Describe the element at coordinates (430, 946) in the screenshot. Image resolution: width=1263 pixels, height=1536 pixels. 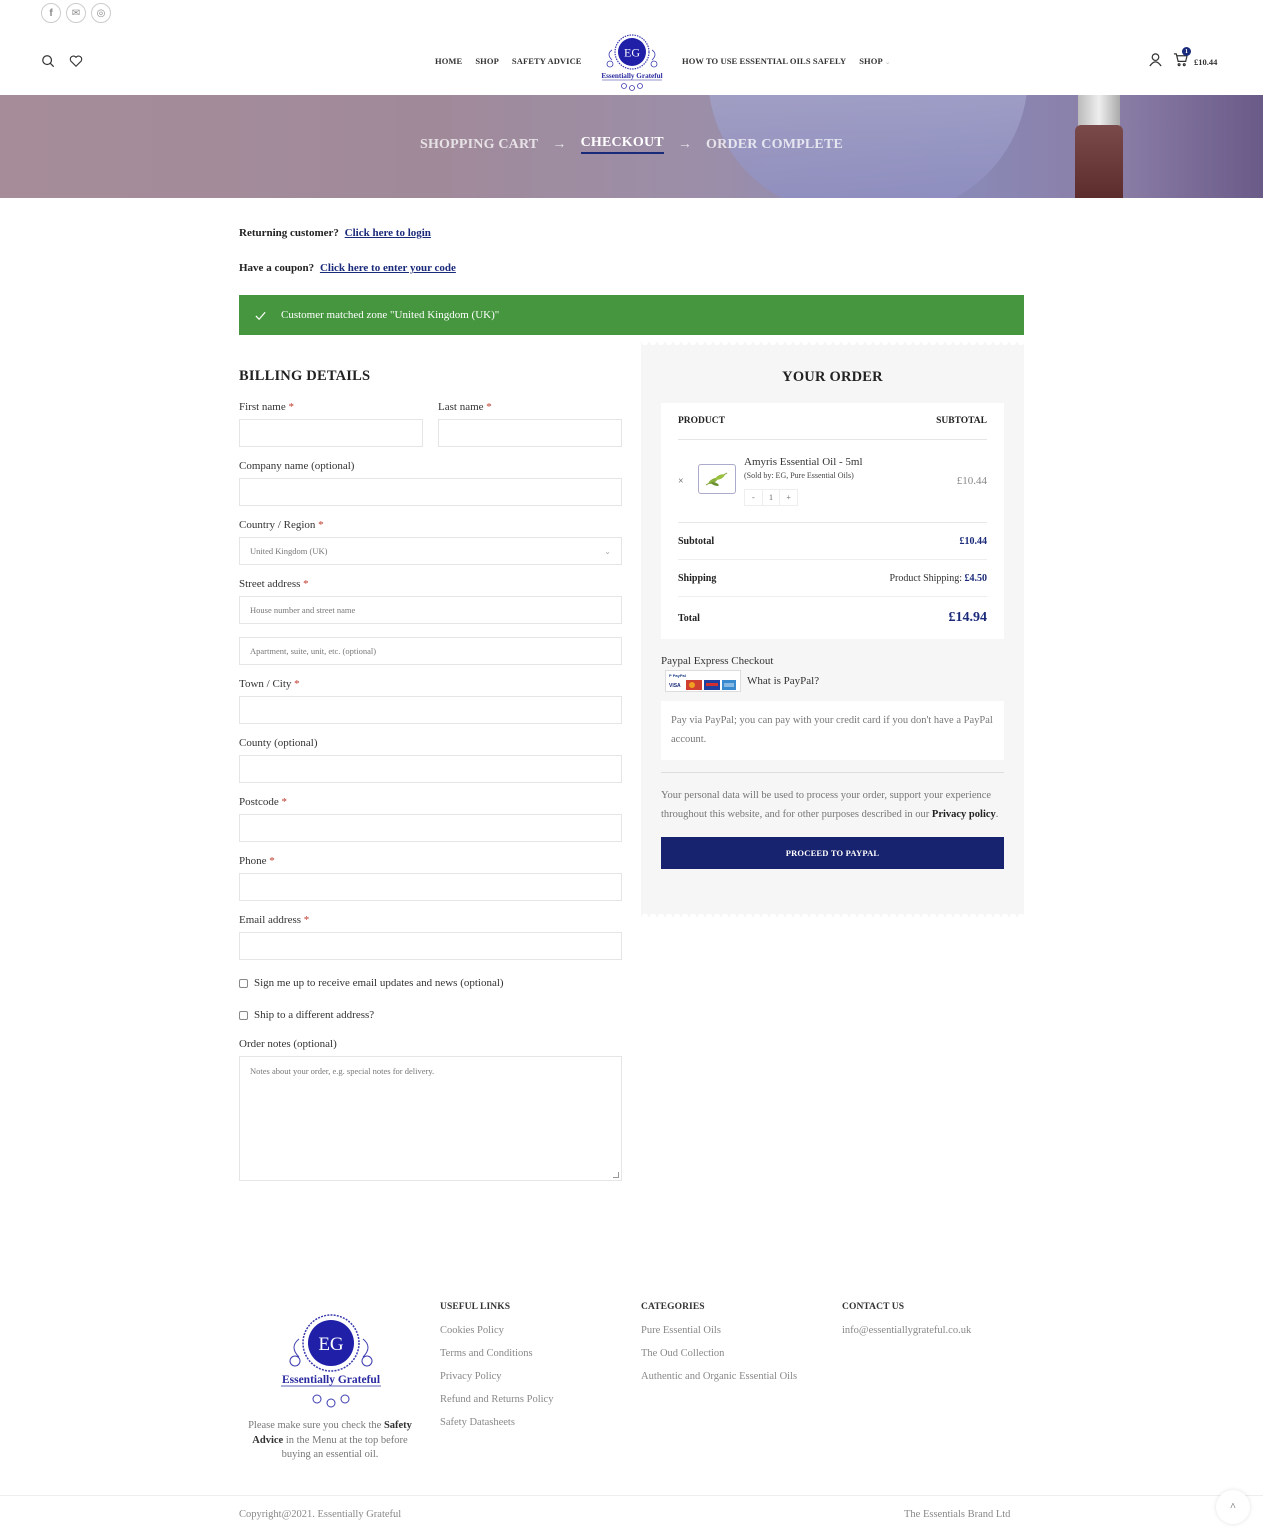
I see `email-input` at that location.